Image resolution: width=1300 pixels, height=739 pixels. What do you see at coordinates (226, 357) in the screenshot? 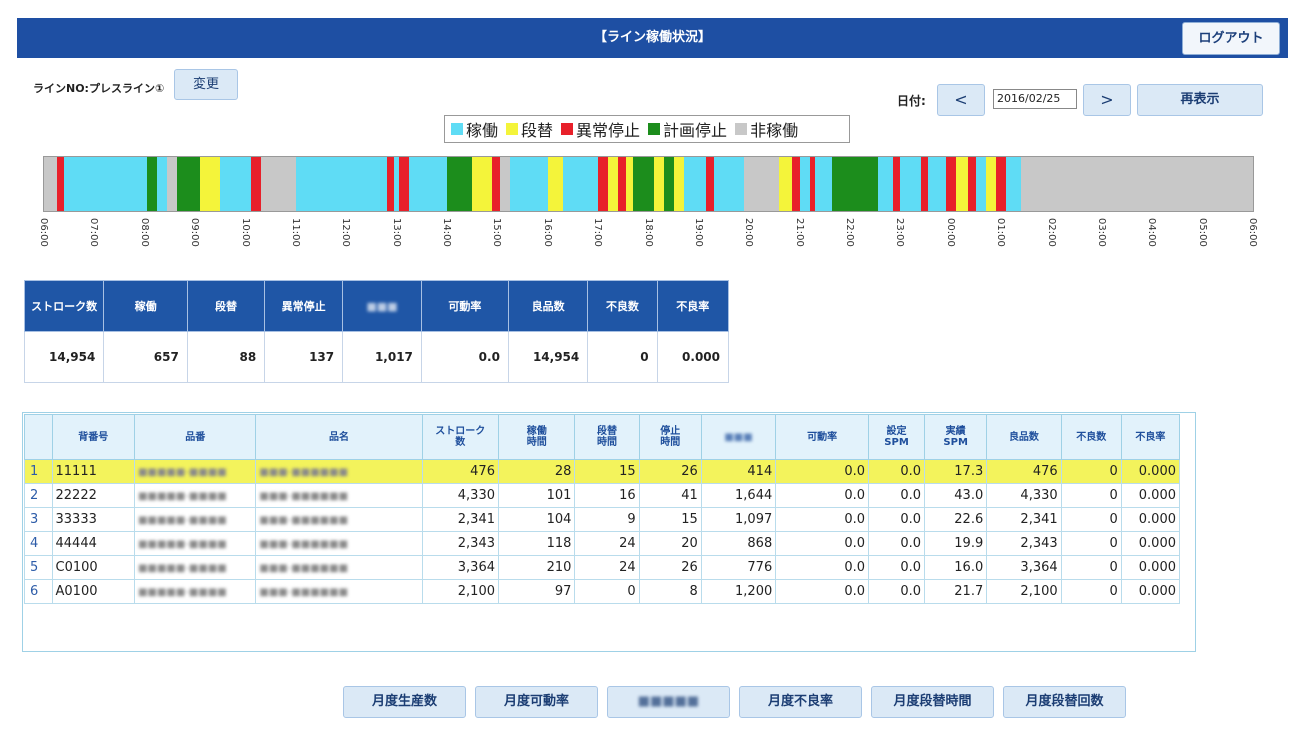
I see `summary-value: 88` at bounding box center [226, 357].